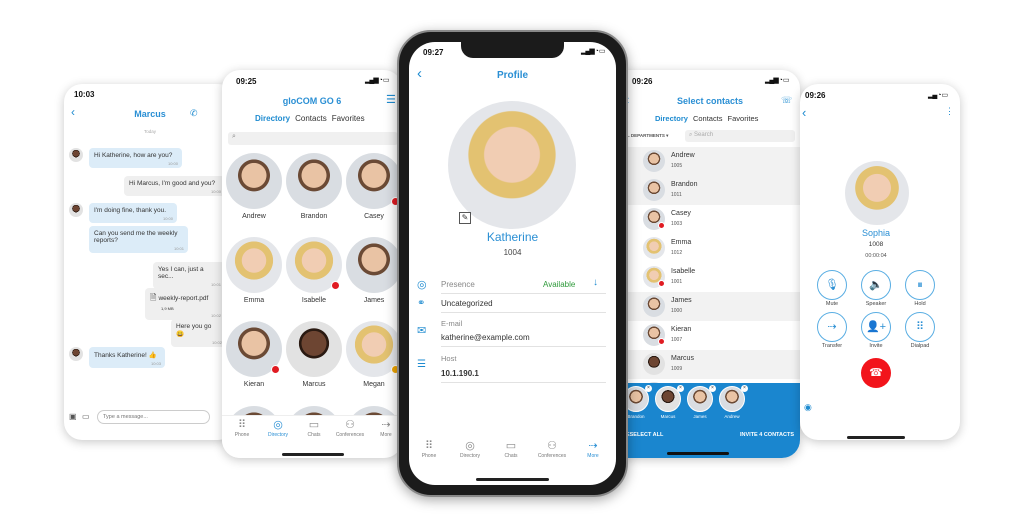  What do you see at coordinates (702, 248) in the screenshot?
I see `contact-row: Emma 1012` at bounding box center [702, 248].